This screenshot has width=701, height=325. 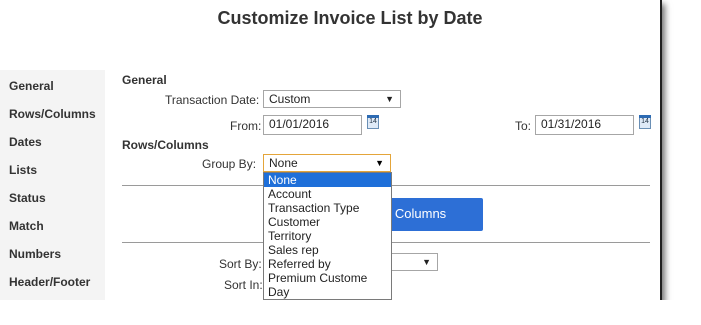 What do you see at coordinates (23, 170) in the screenshot?
I see `sidebar-item-lists: Lists` at bounding box center [23, 170].